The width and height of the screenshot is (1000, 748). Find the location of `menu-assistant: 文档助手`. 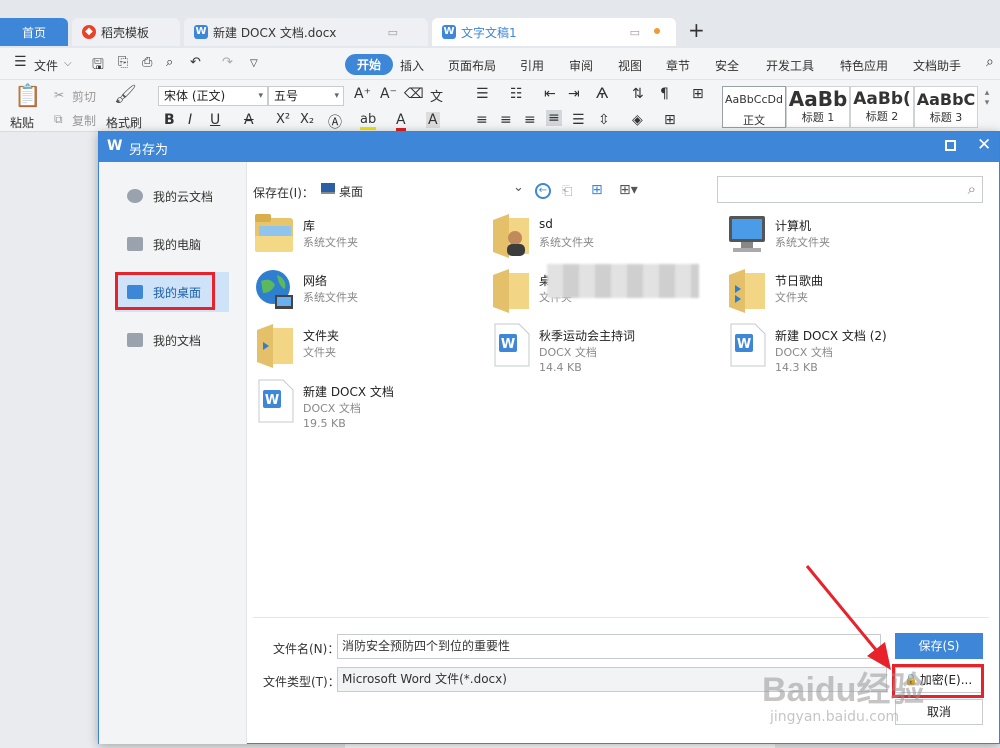

menu-assistant: 文档助手 is located at coordinates (937, 65).